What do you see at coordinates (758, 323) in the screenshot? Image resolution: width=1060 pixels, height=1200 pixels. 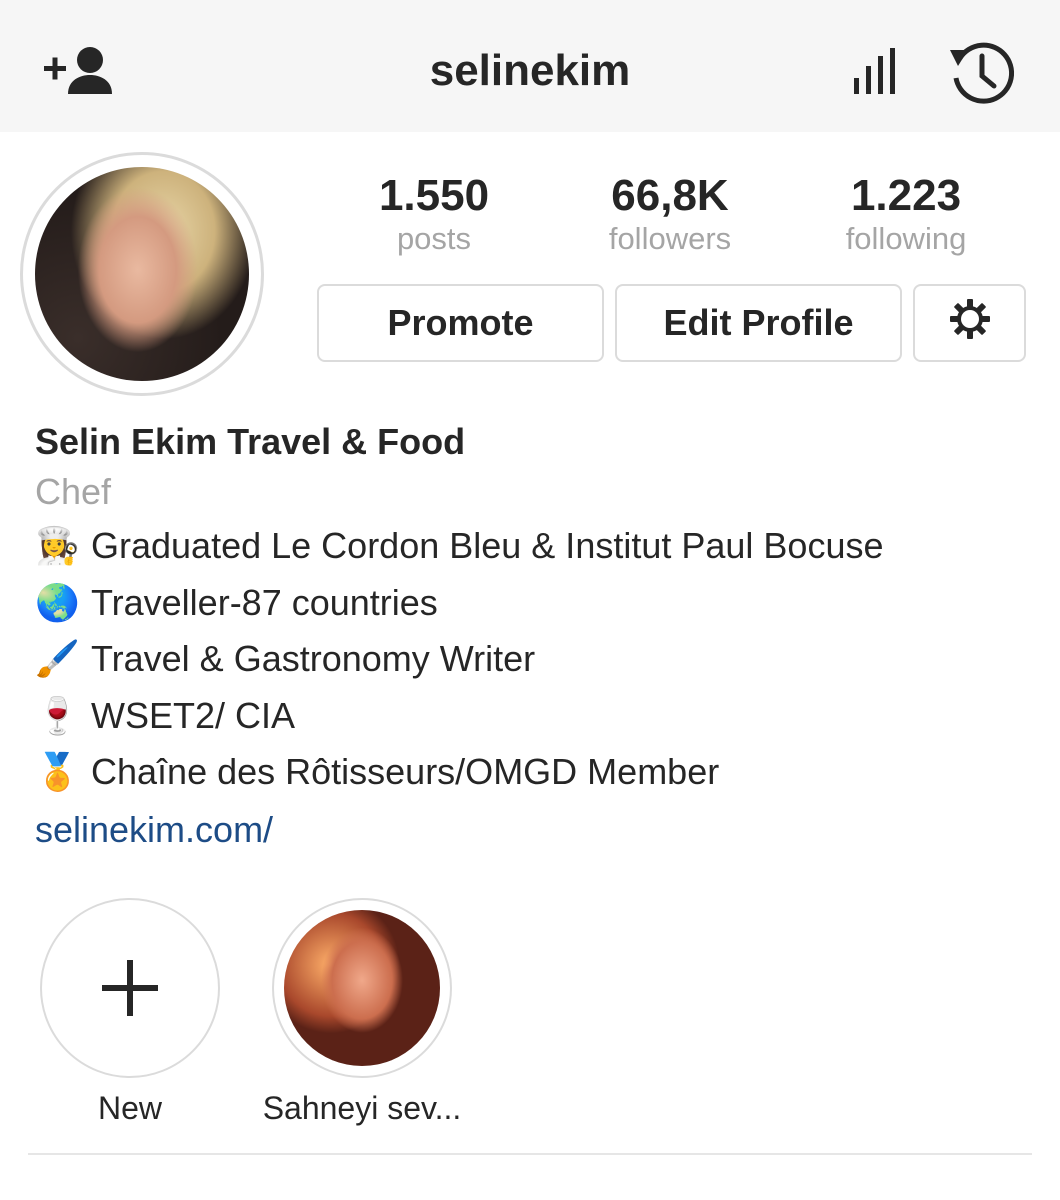 I see `edit-profile-button: Edit Profile` at bounding box center [758, 323].